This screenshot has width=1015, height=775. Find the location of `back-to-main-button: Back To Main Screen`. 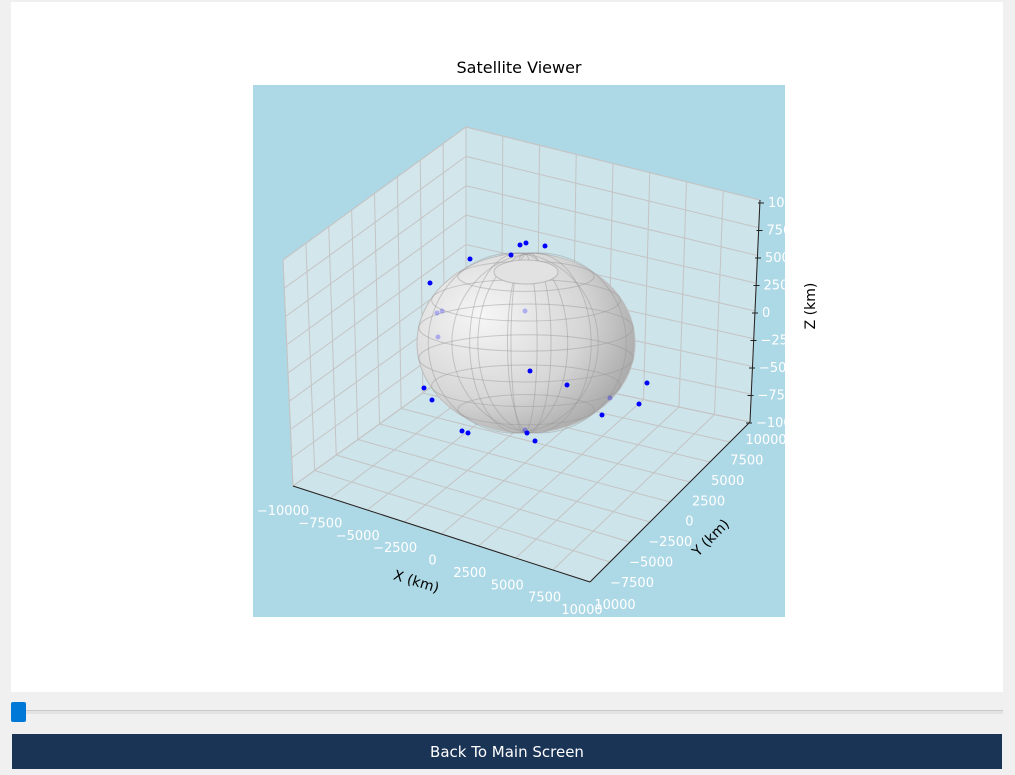

back-to-main-button: Back To Main Screen is located at coordinates (507, 751).